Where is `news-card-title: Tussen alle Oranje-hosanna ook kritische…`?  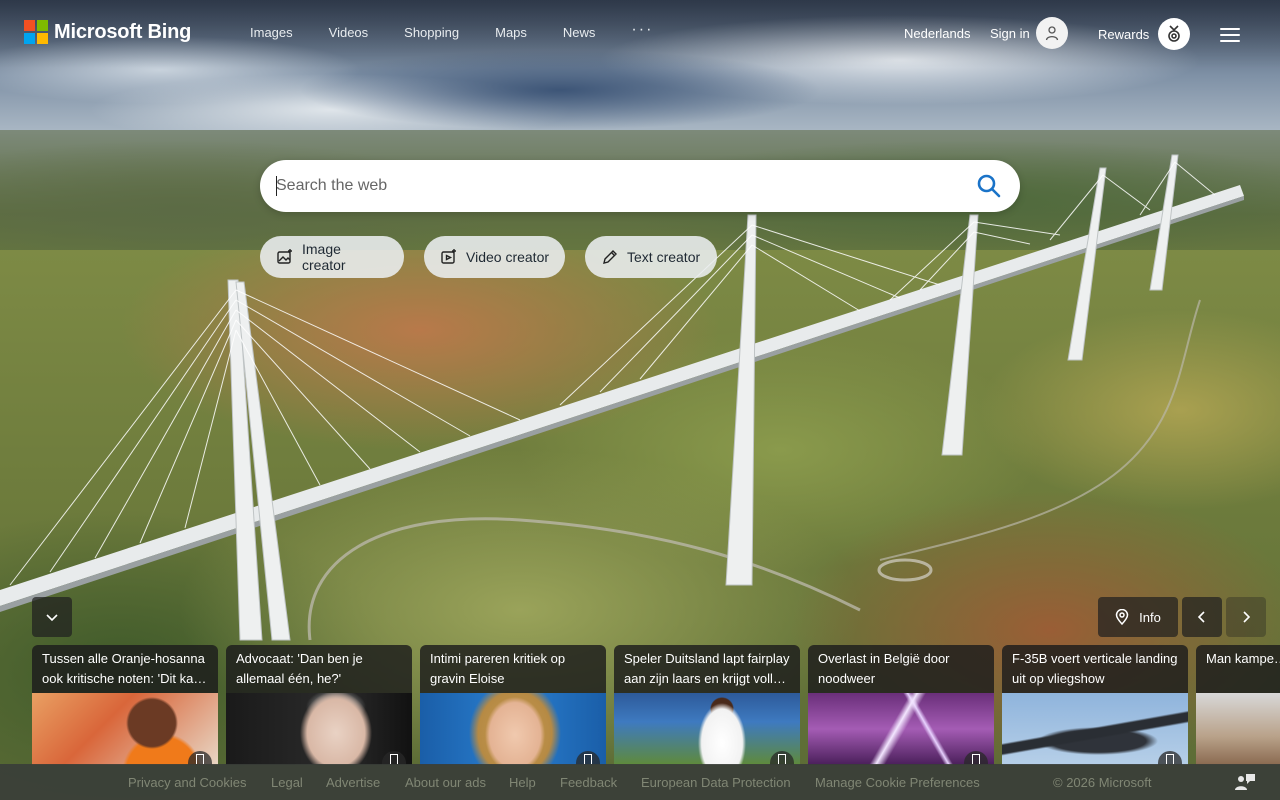 news-card-title: Tussen alle Oranje-hosanna ook kritische… is located at coordinates (124, 668).